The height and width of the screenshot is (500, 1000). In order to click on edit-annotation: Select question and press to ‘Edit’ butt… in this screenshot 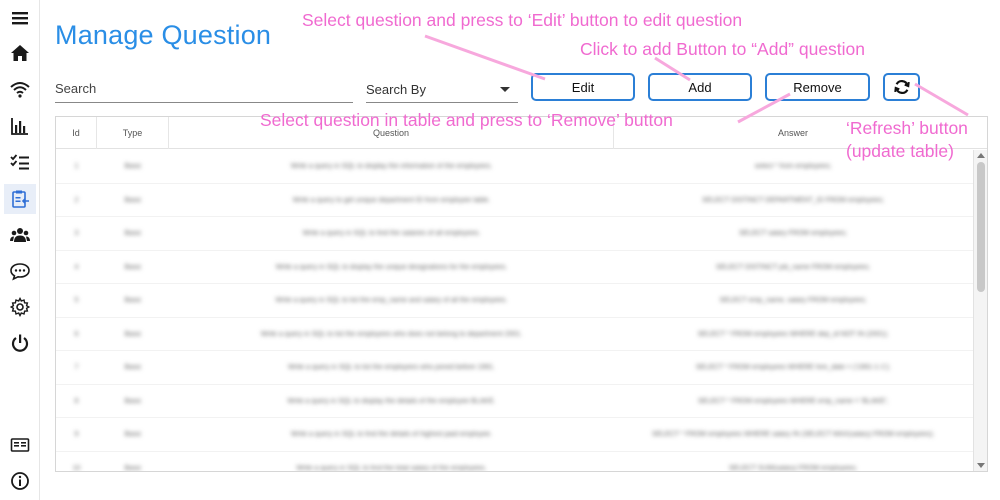, I will do `click(522, 20)`.